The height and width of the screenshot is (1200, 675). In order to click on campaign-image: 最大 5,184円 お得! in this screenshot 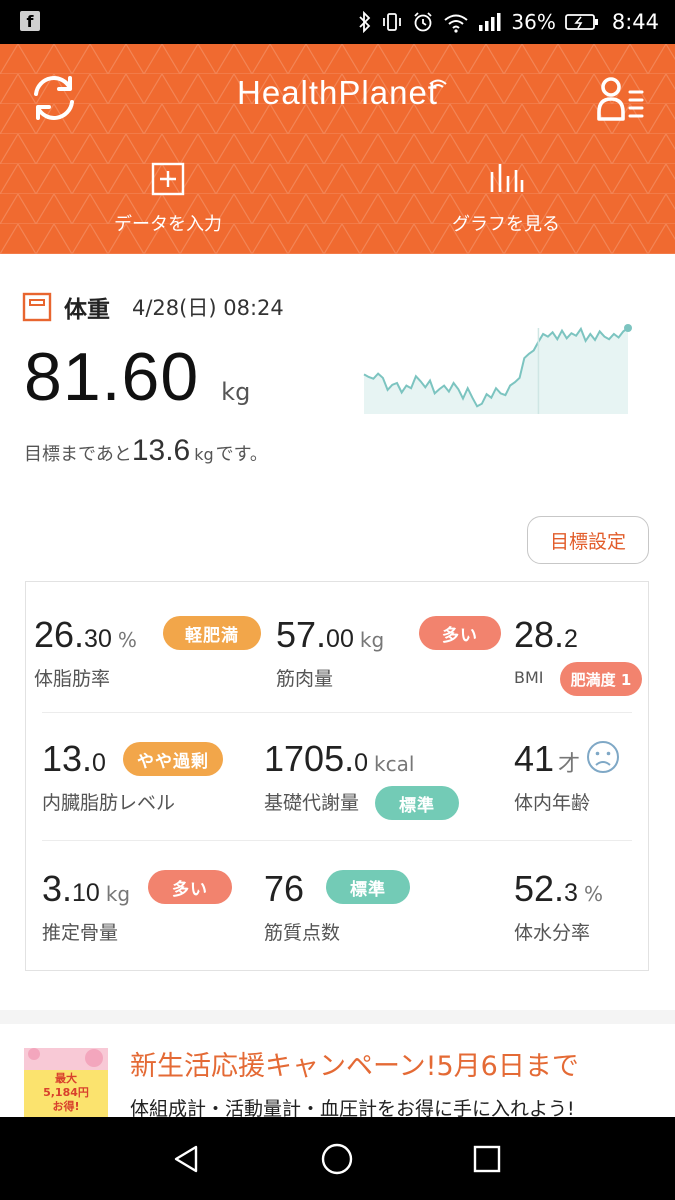, I will do `click(66, 1088)`.